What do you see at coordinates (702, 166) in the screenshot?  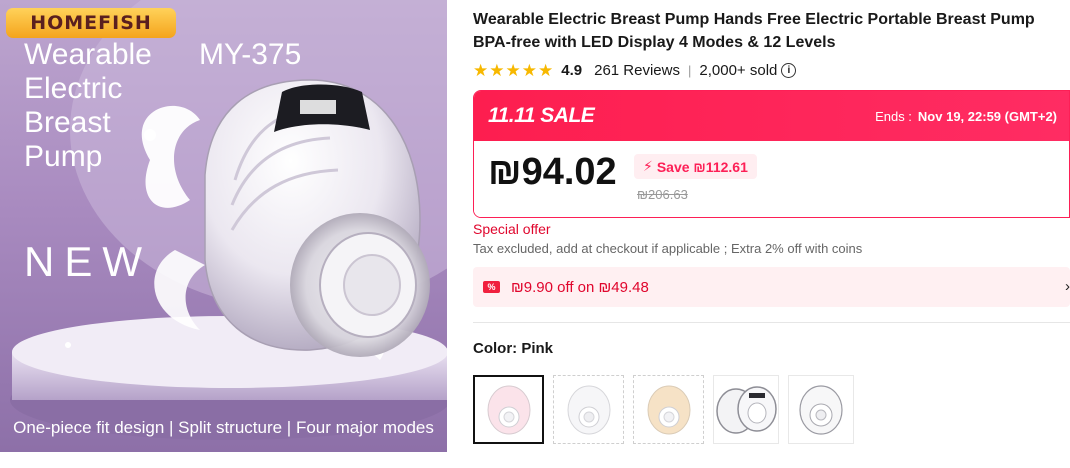 I see `save-amount: Save ₪112.61` at bounding box center [702, 166].